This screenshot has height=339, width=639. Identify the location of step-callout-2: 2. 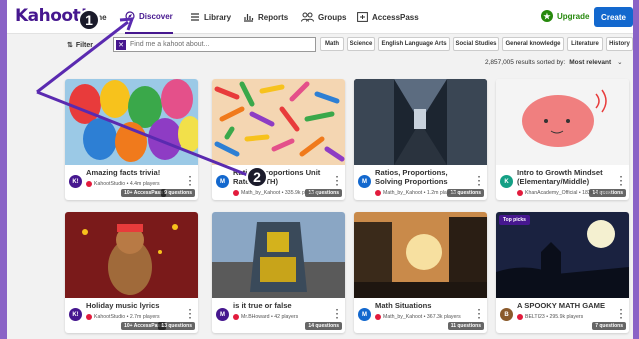
(257, 177).